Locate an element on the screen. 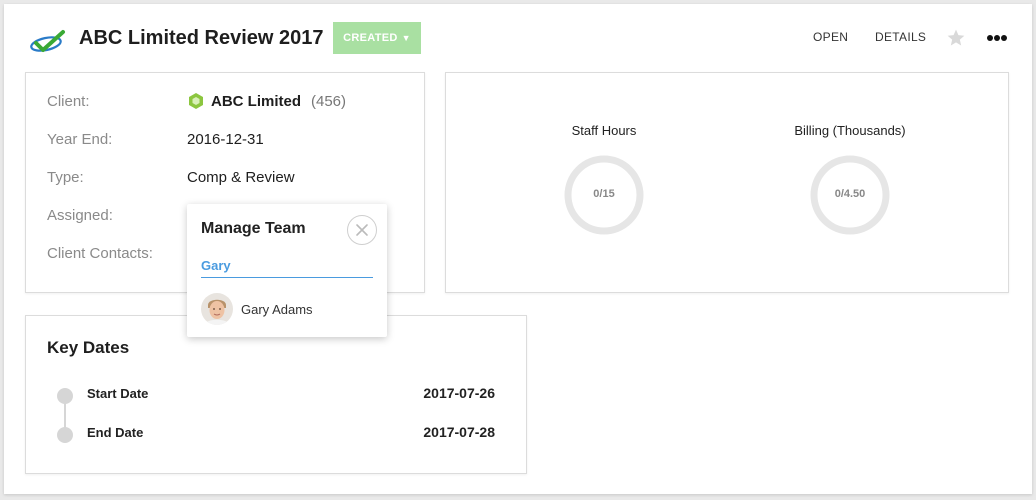  team-search-input is located at coordinates (287, 266).